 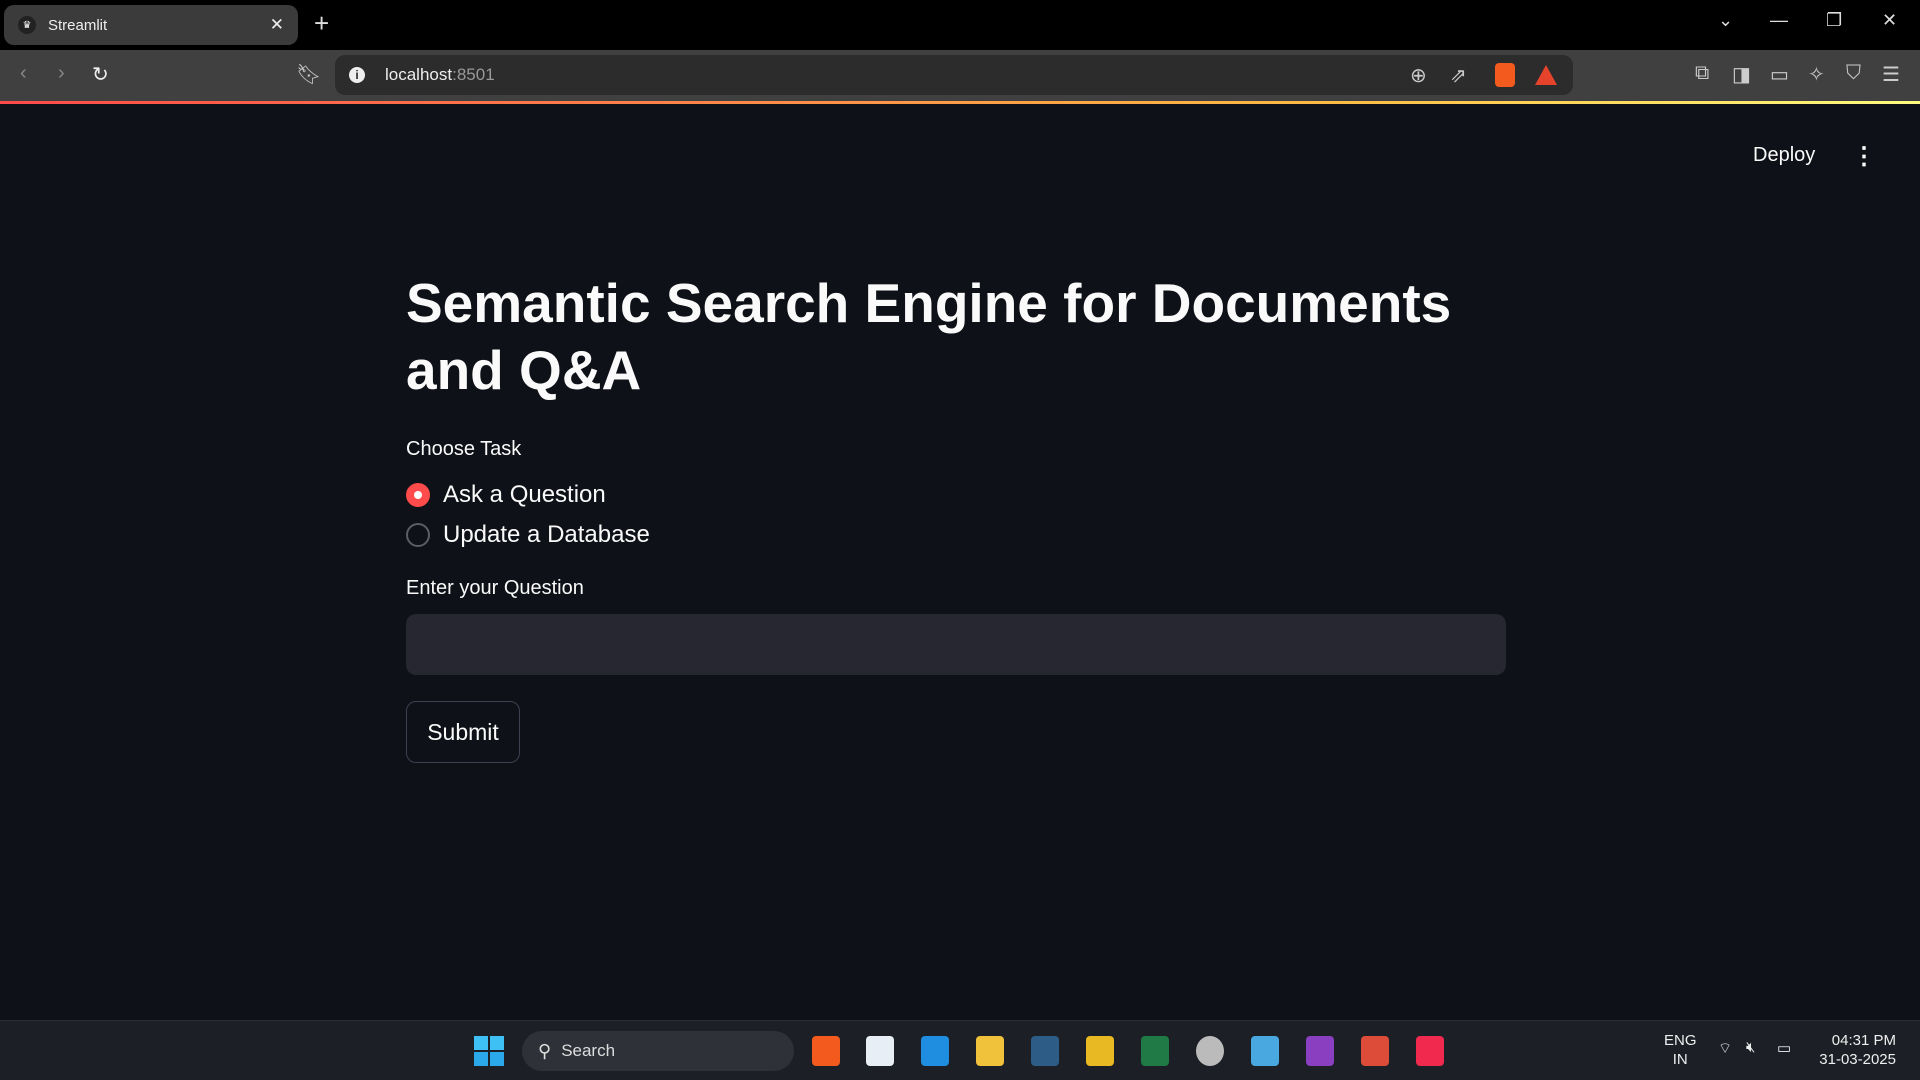 I want to click on excel-icon, so click(x=1155, y=1051).